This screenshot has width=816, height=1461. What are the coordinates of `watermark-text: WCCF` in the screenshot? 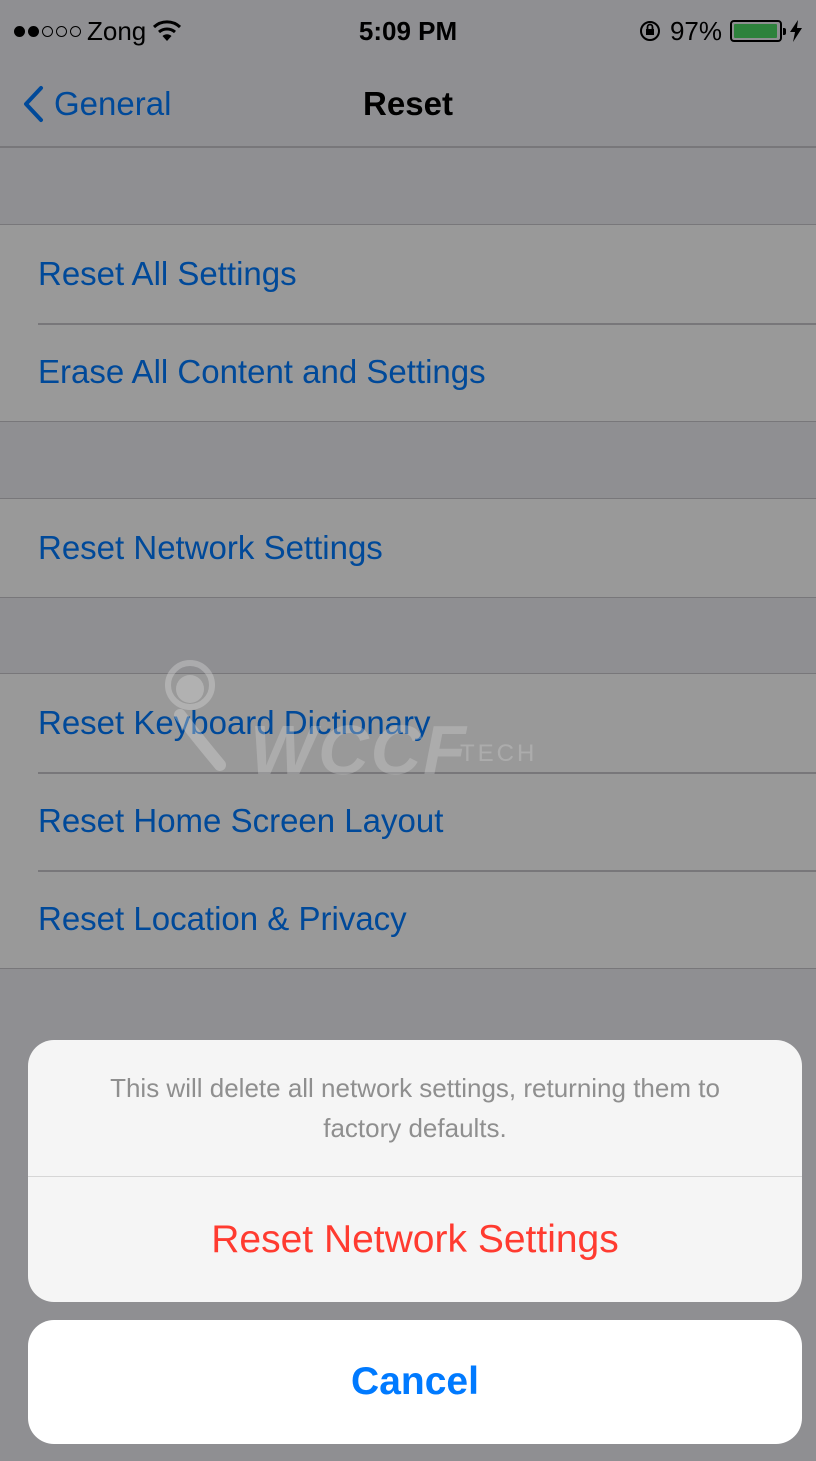 It's located at (359, 750).